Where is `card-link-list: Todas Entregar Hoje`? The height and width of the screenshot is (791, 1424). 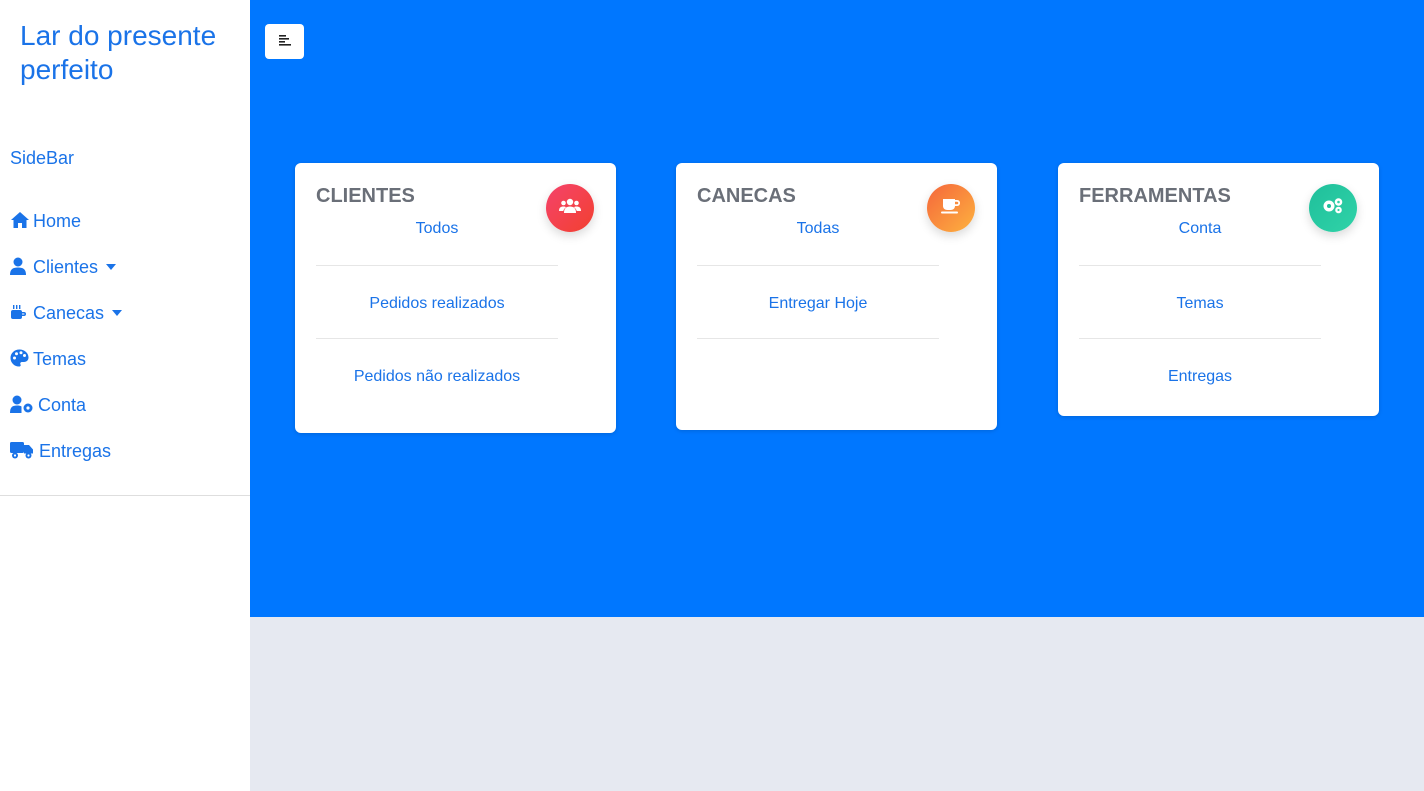
card-link-list: Todas Entregar Hoje is located at coordinates (818, 276).